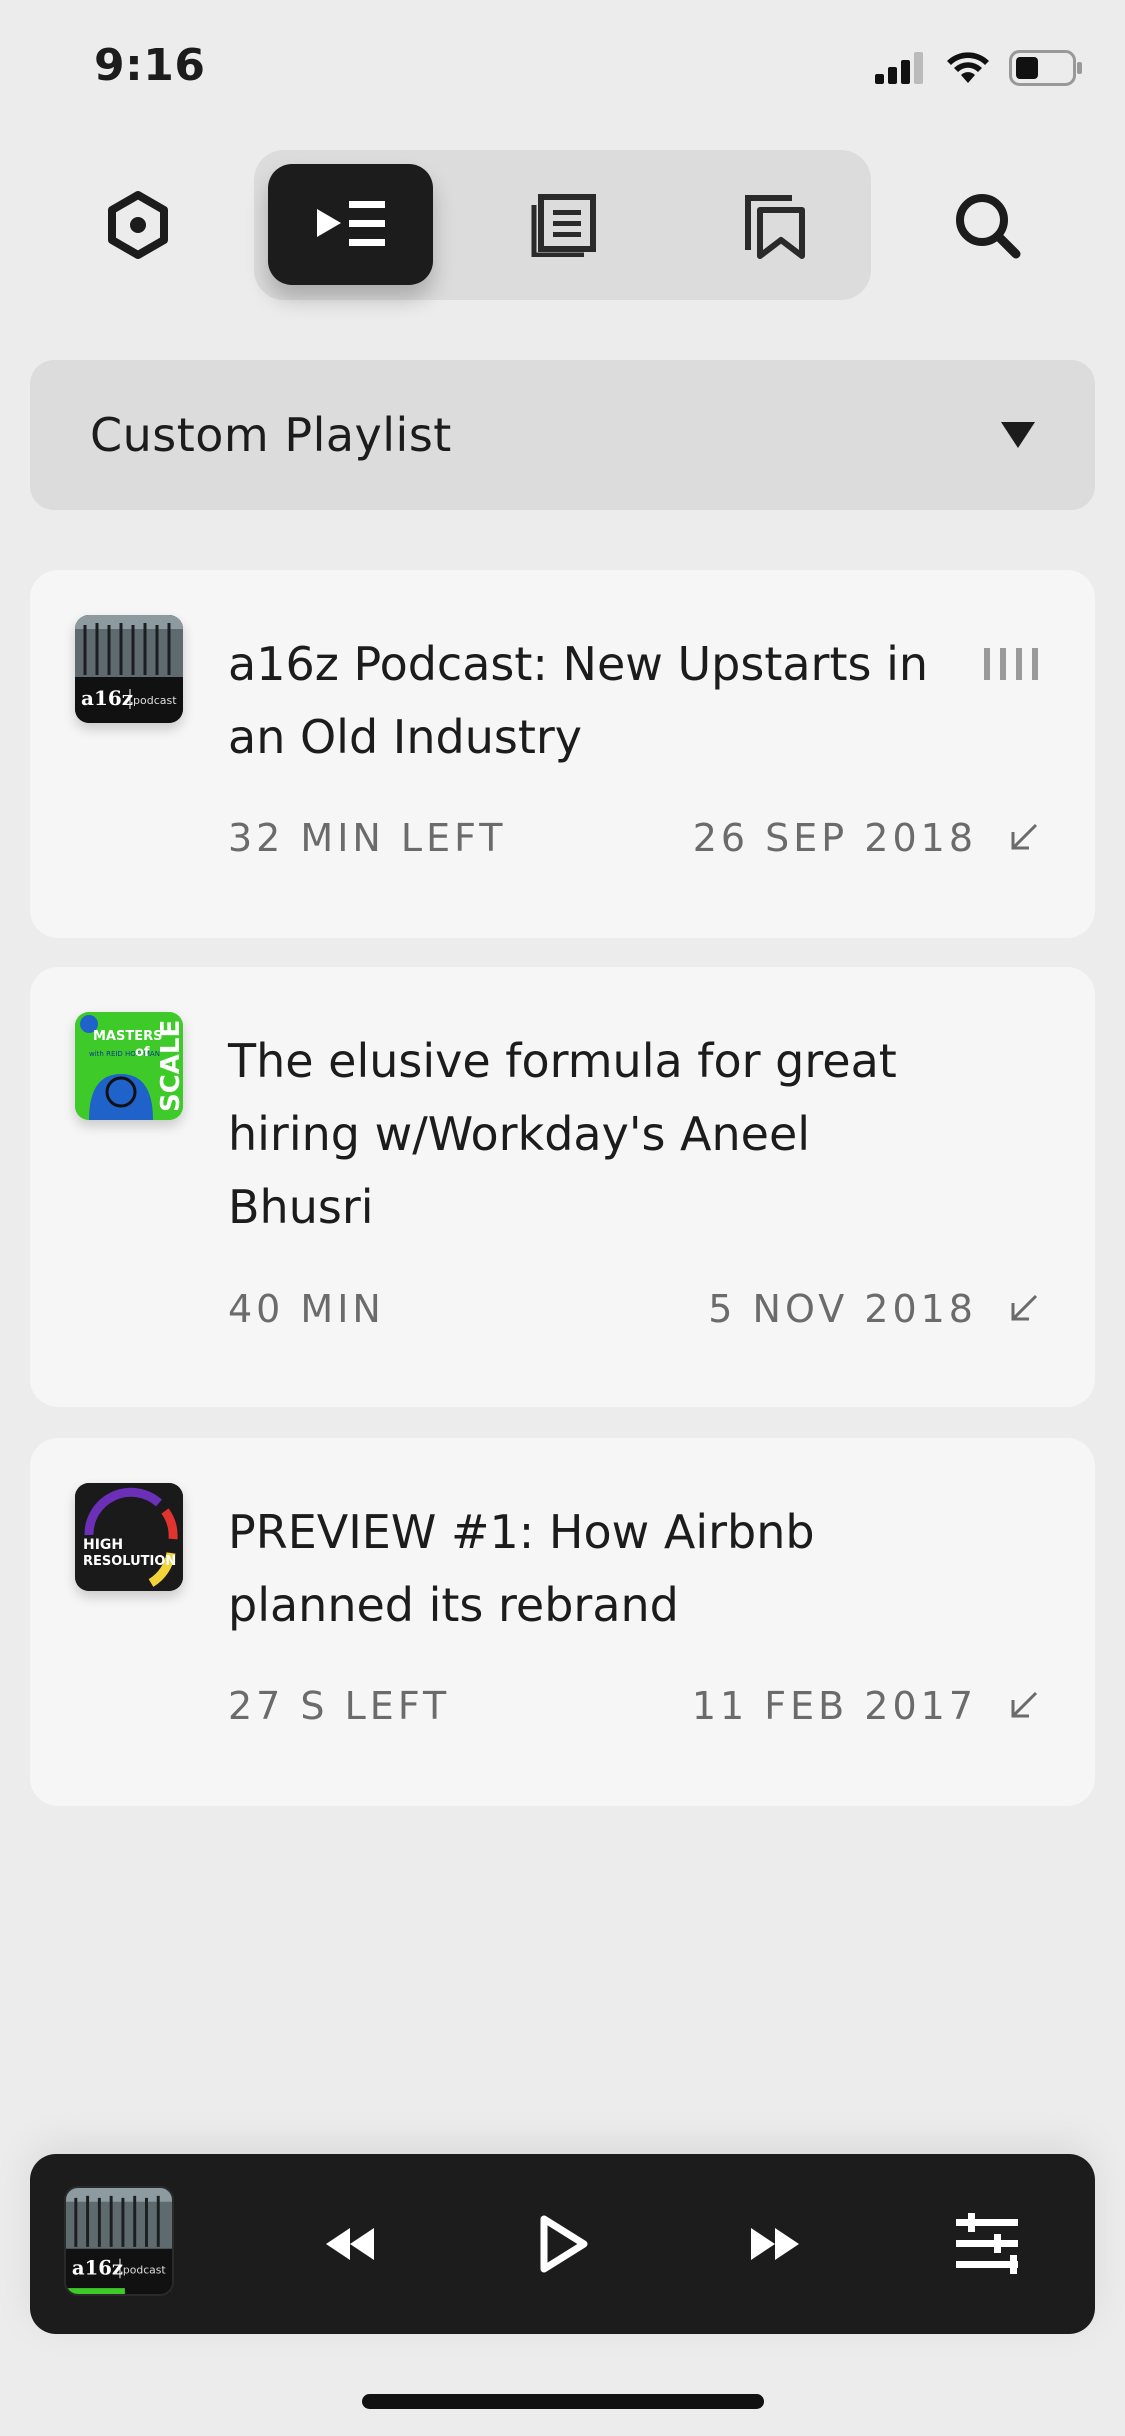 This screenshot has width=1125, height=2436. I want to click on search-icon, so click(988, 226).